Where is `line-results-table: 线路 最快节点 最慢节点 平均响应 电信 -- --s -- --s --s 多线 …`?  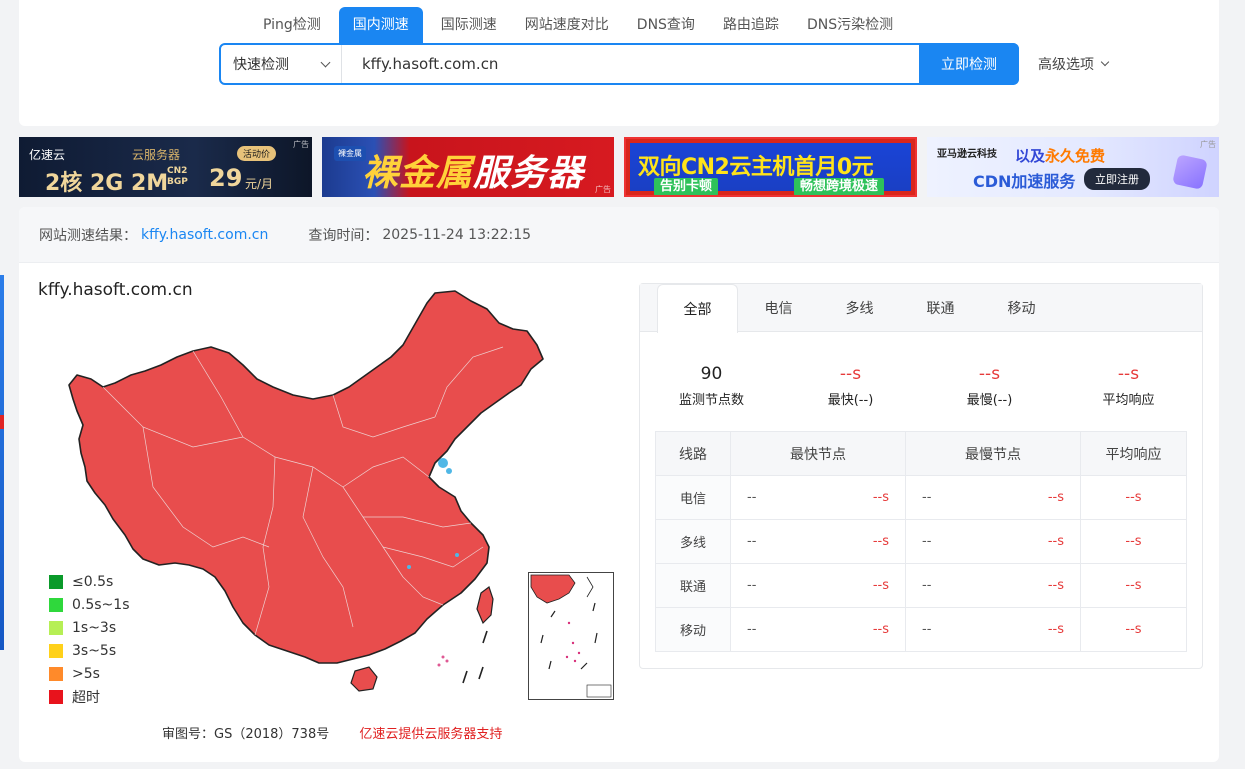
line-results-table: 线路 最快节点 最慢节点 平均响应 电信 -- --s -- --s --s 多线 … is located at coordinates (921, 541).